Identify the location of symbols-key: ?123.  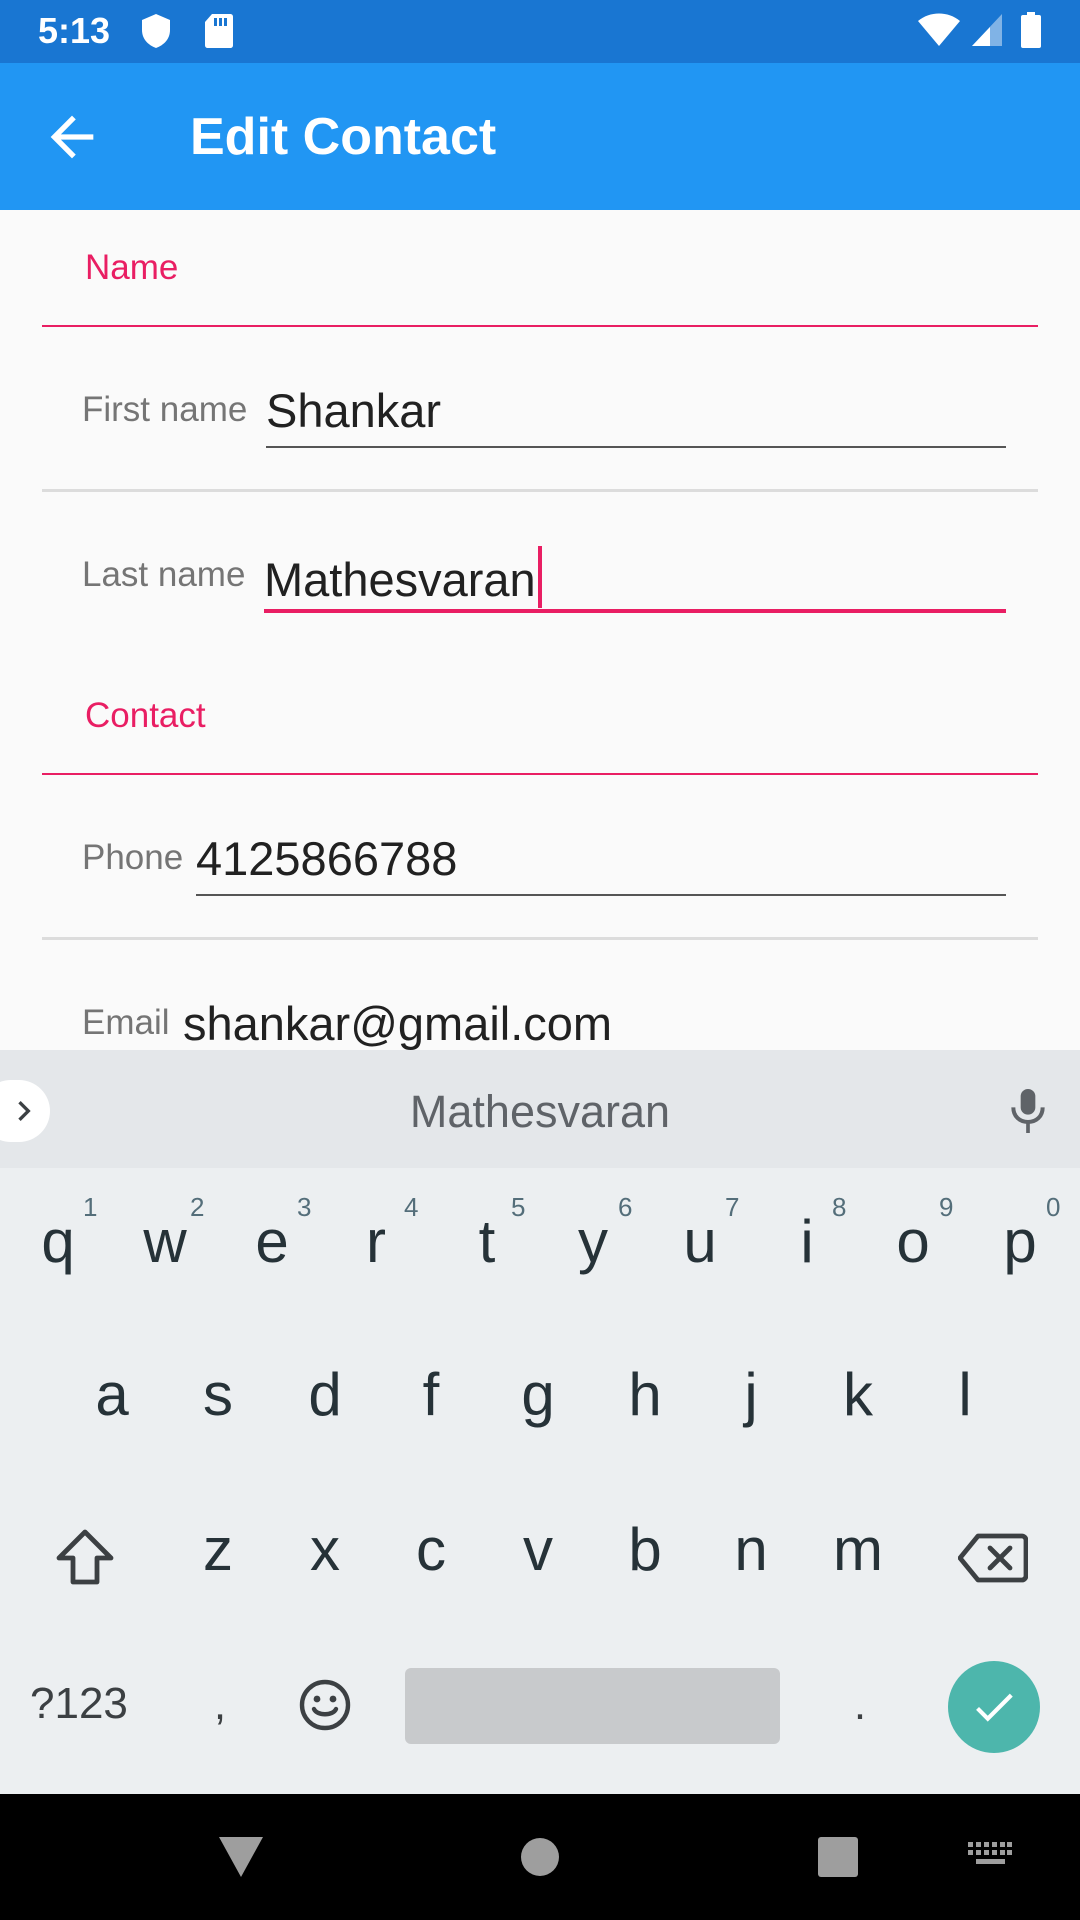
(79, 1704).